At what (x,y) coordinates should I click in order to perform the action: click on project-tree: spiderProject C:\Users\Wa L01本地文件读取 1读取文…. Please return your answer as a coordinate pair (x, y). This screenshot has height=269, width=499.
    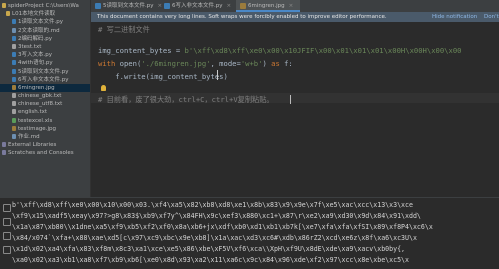
    Looking at the image, I should click on (45, 80).